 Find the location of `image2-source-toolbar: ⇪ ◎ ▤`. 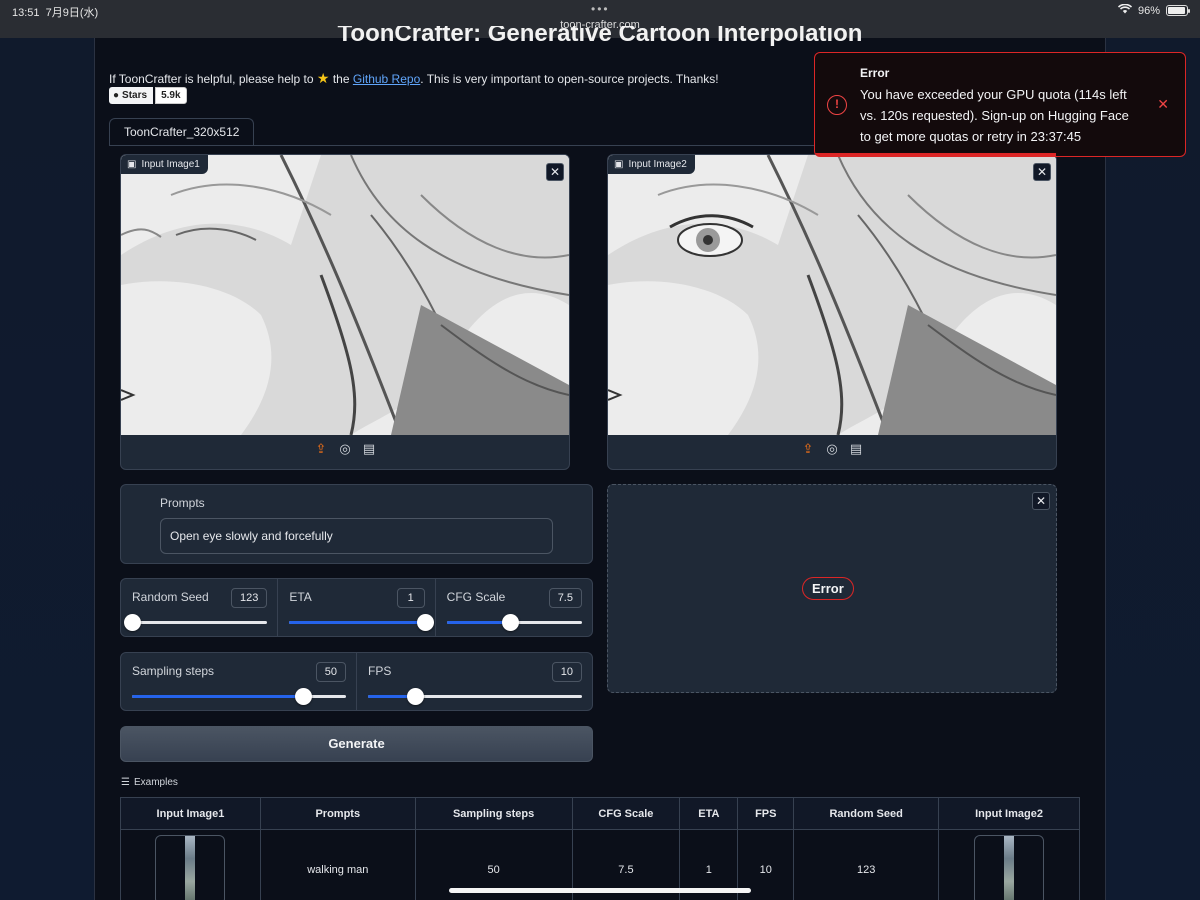

image2-source-toolbar: ⇪ ◎ ▤ is located at coordinates (832, 449).